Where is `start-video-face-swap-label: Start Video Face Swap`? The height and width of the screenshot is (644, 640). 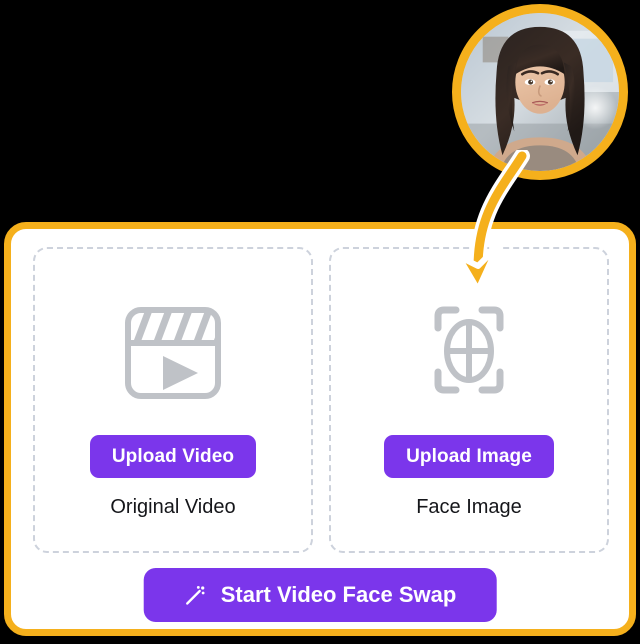
start-video-face-swap-label: Start Video Face Swap is located at coordinates (338, 594).